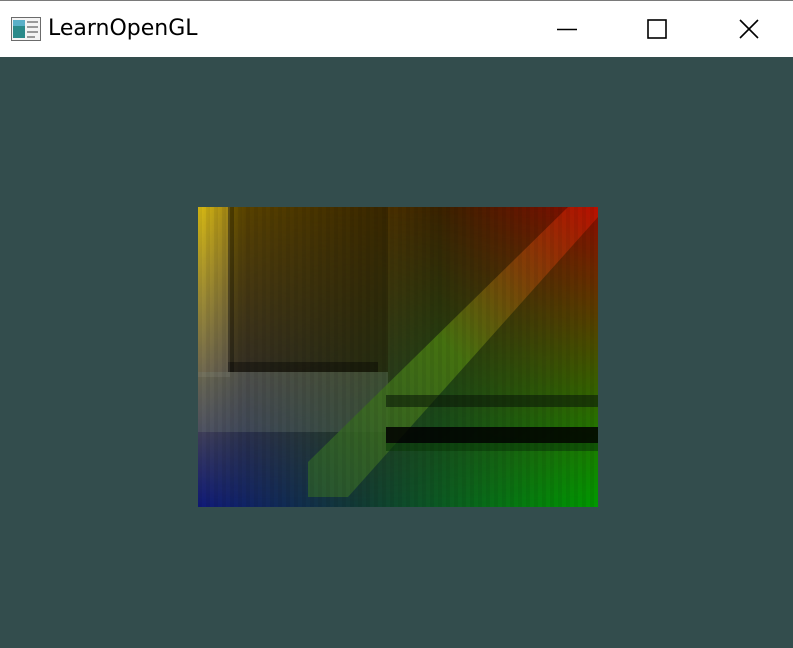 The image size is (793, 648). I want to click on maximize-button, so click(657, 29).